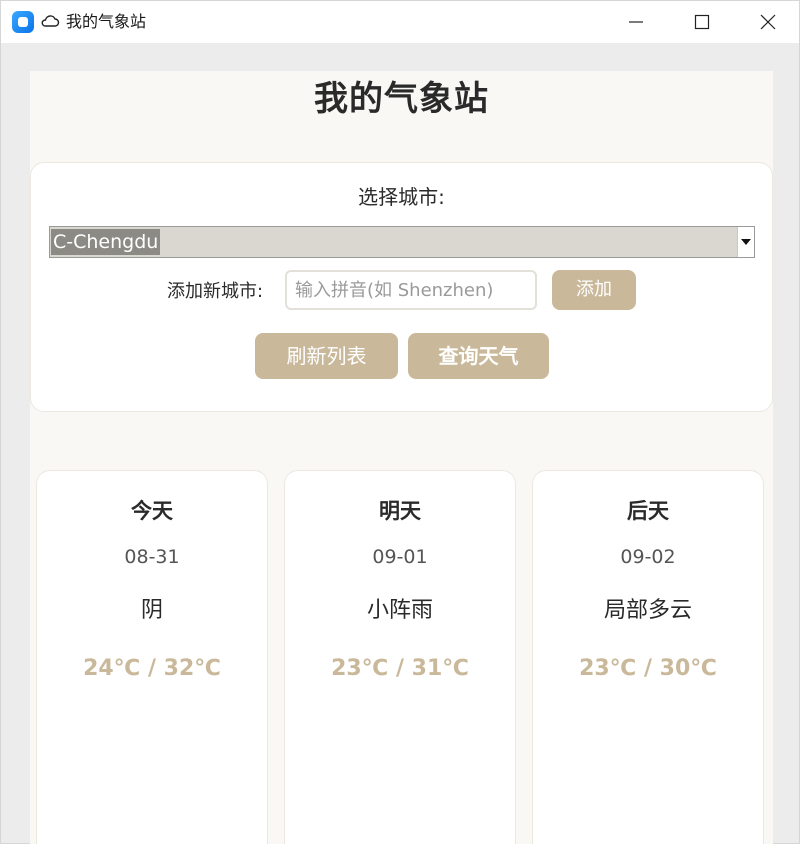 The width and height of the screenshot is (800, 844). What do you see at coordinates (23, 22) in the screenshot?
I see `app-icon` at bounding box center [23, 22].